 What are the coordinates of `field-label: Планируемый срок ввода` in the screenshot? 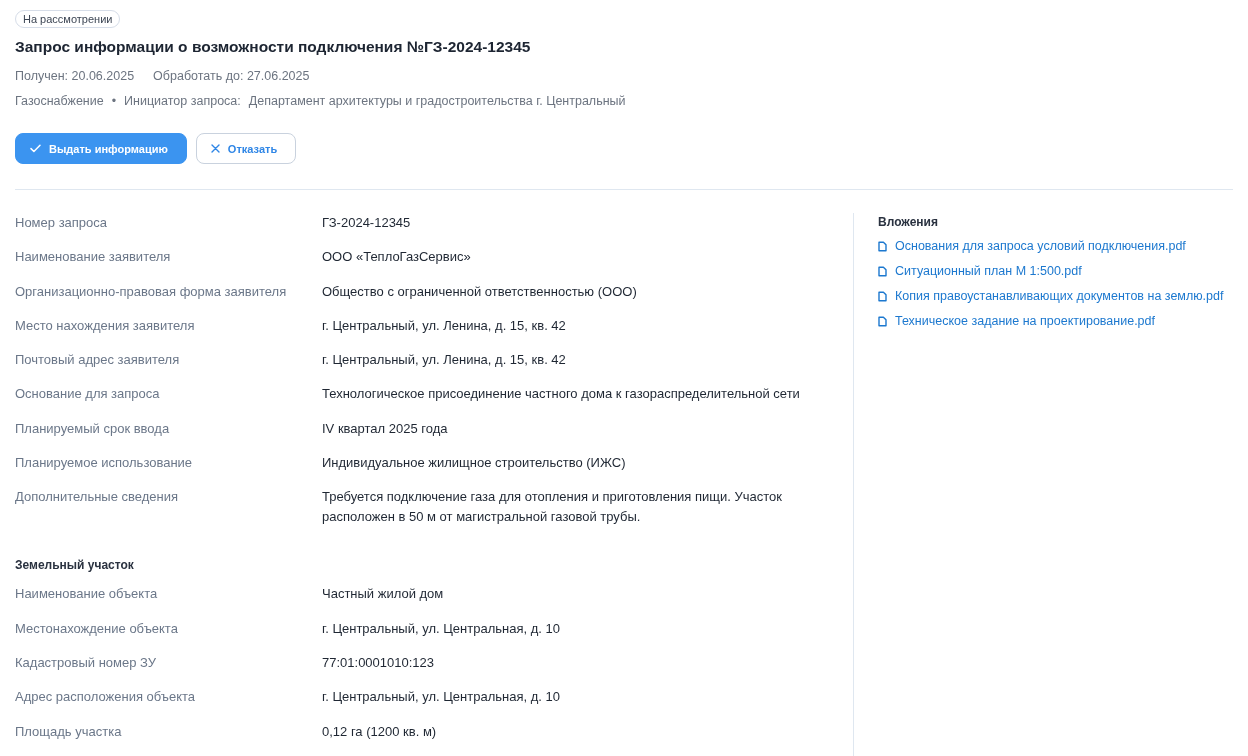 It's located at (93, 428).